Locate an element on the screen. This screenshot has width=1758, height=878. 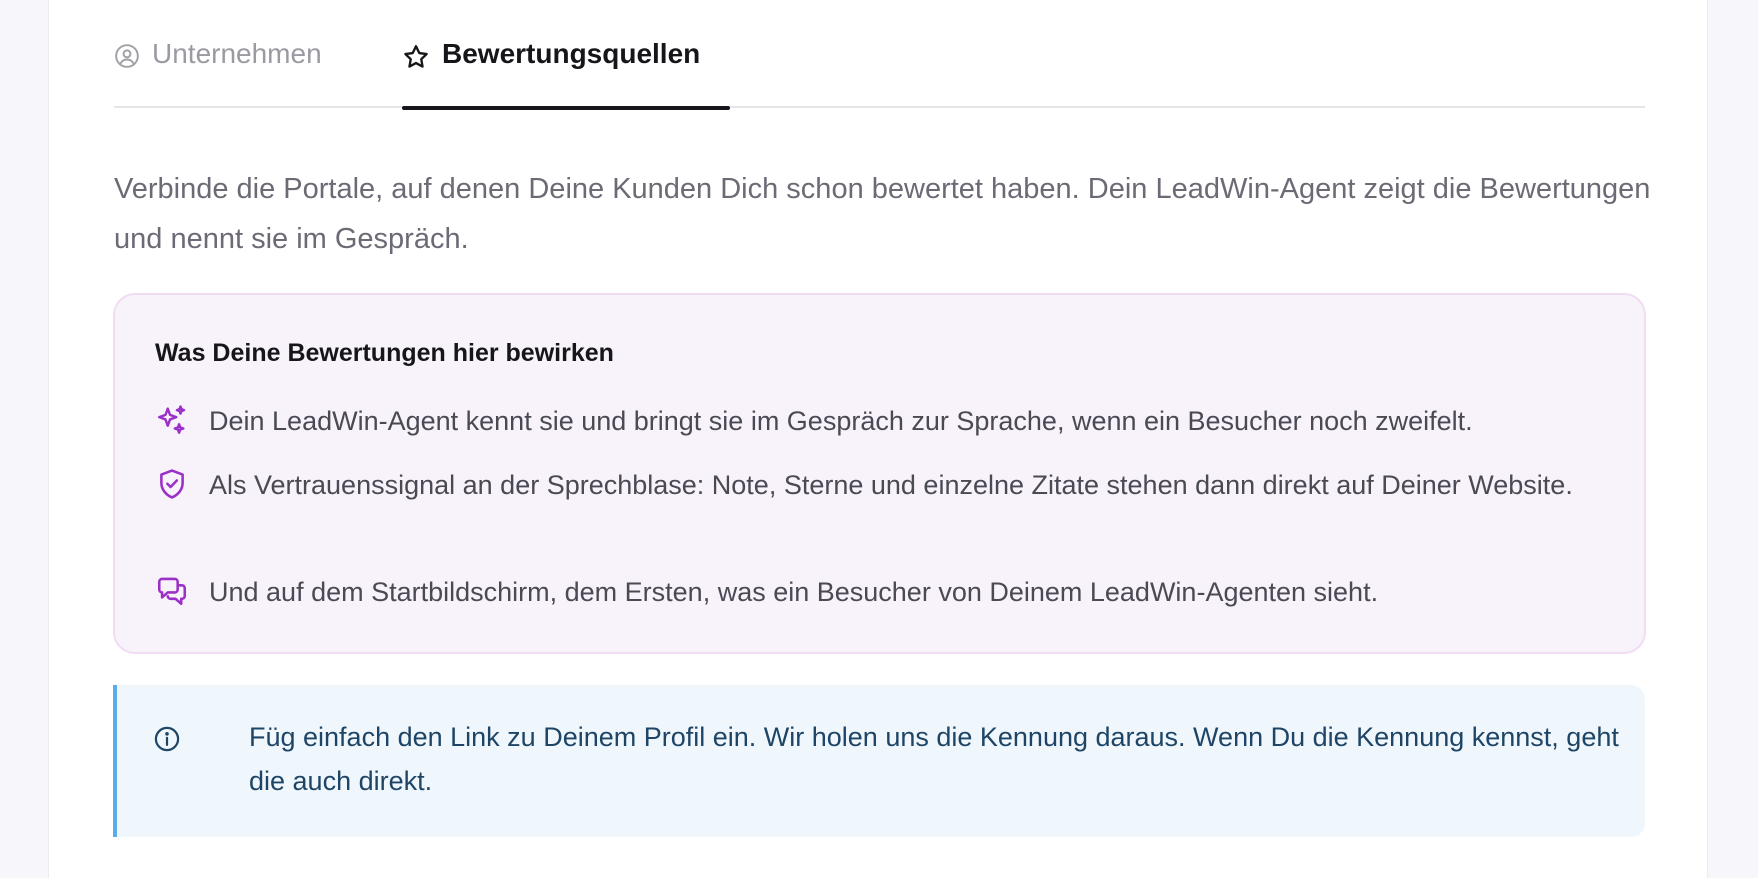
active-tab-indicator is located at coordinates (566, 108).